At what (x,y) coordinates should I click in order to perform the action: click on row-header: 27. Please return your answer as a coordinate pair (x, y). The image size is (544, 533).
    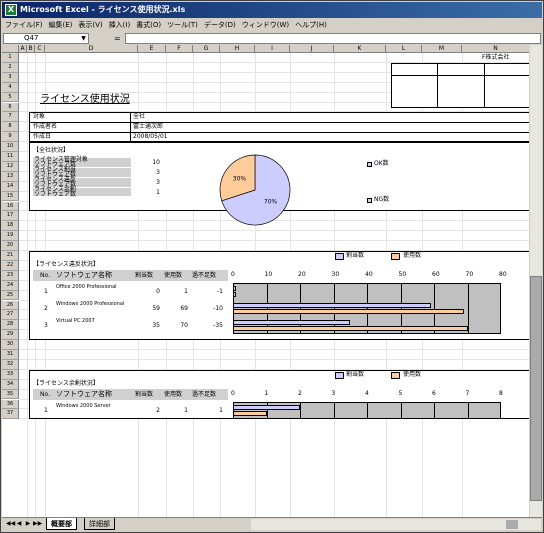
    Looking at the image, I should click on (10, 315).